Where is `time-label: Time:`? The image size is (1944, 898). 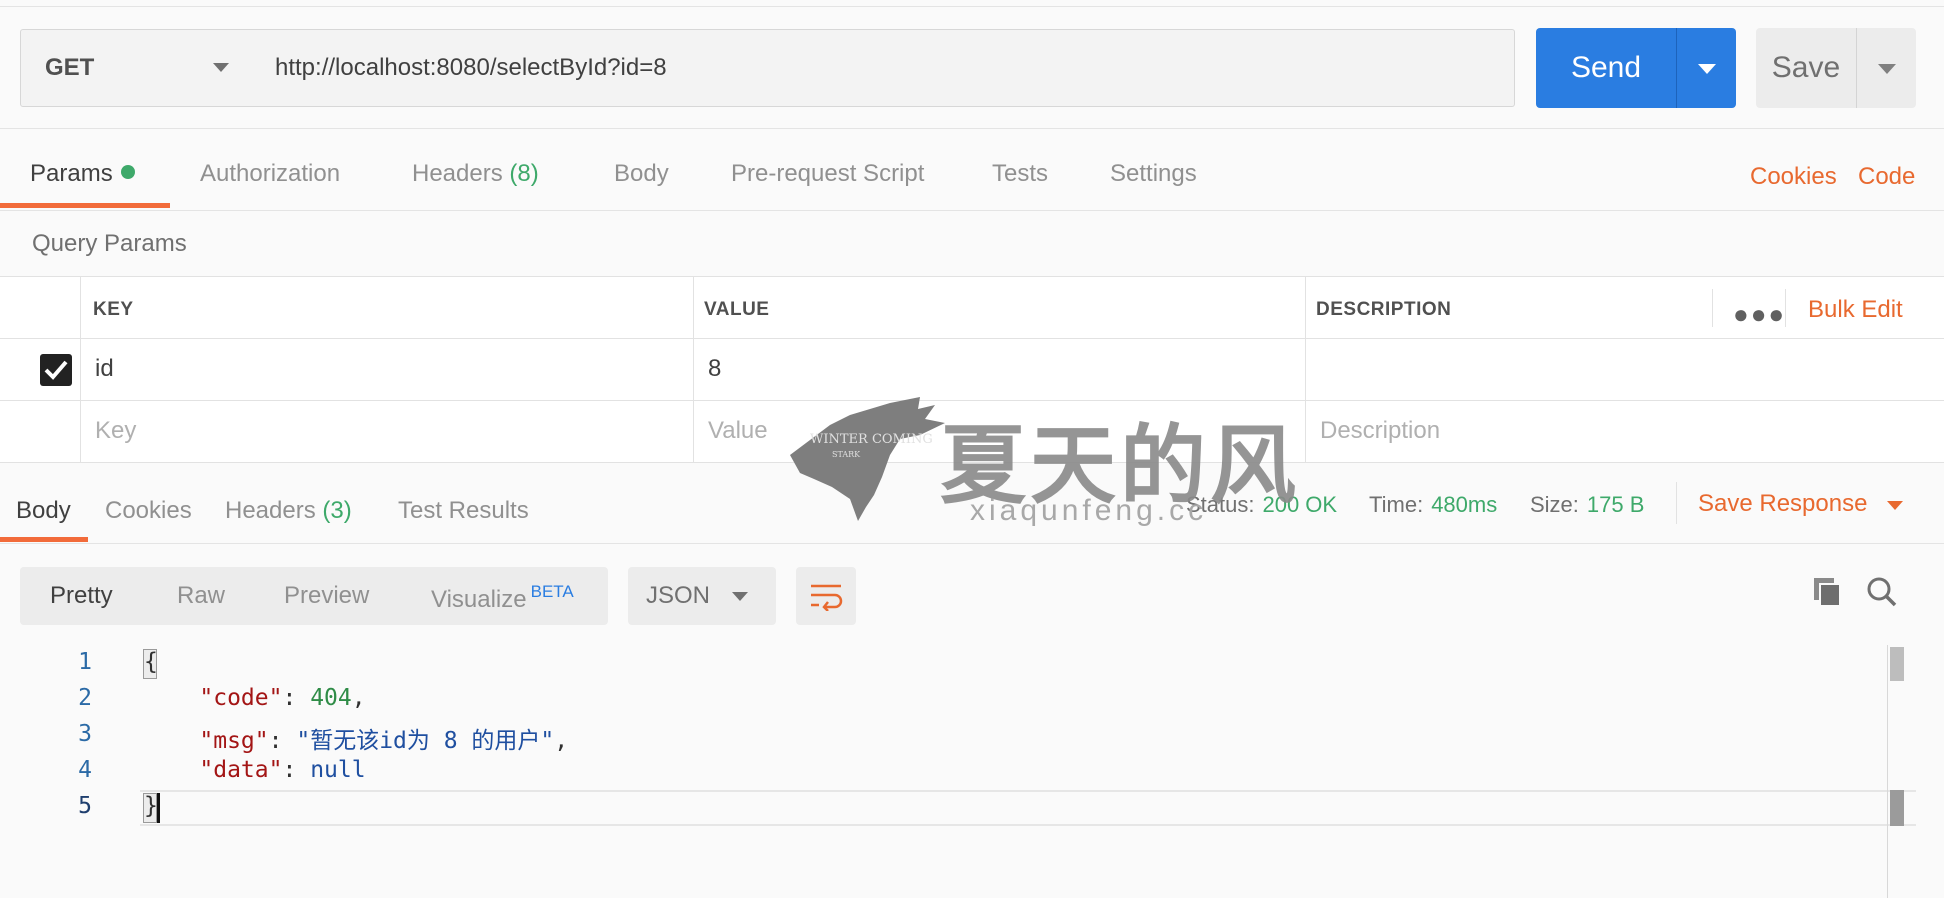
time-label: Time: is located at coordinates (1396, 504).